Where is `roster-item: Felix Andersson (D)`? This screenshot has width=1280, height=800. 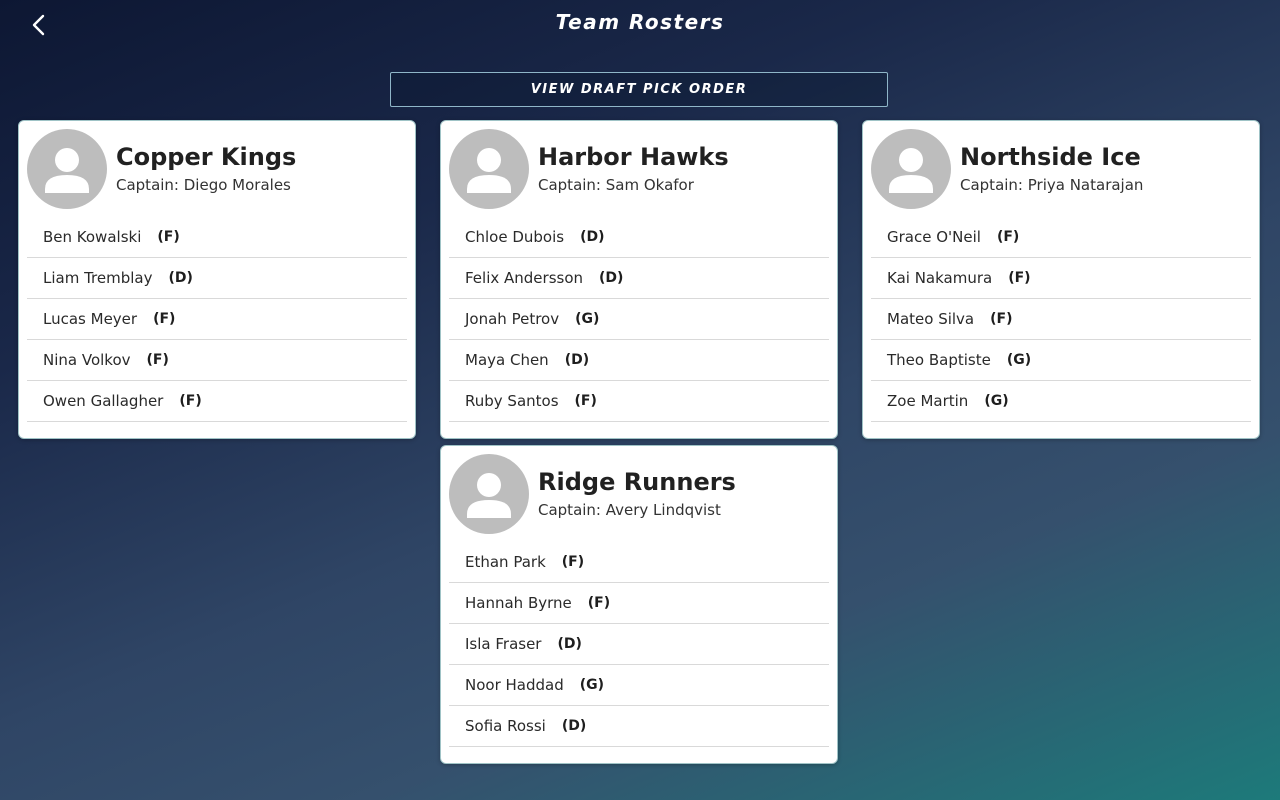
roster-item: Felix Andersson (D) is located at coordinates (639, 278).